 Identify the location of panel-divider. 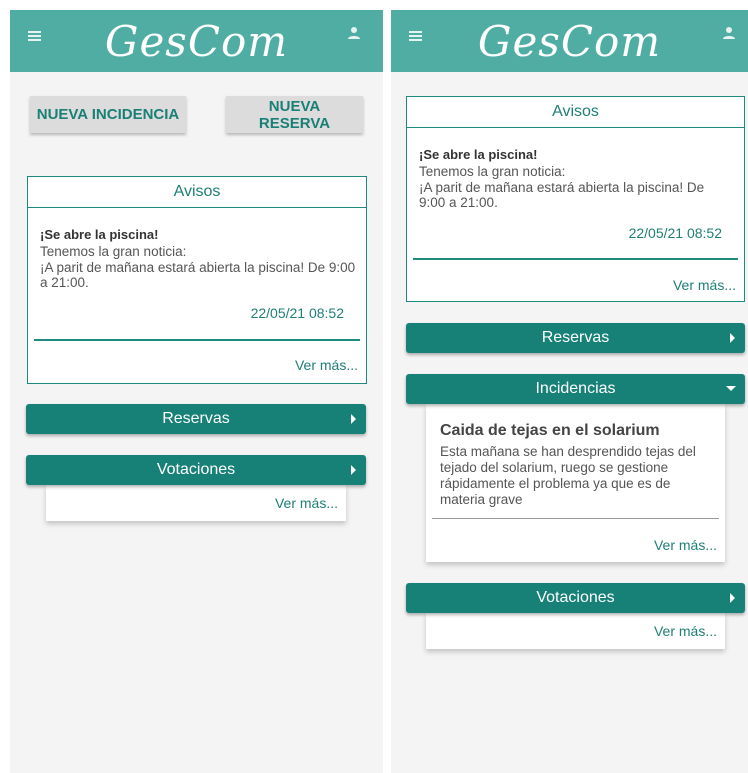
(575, 518).